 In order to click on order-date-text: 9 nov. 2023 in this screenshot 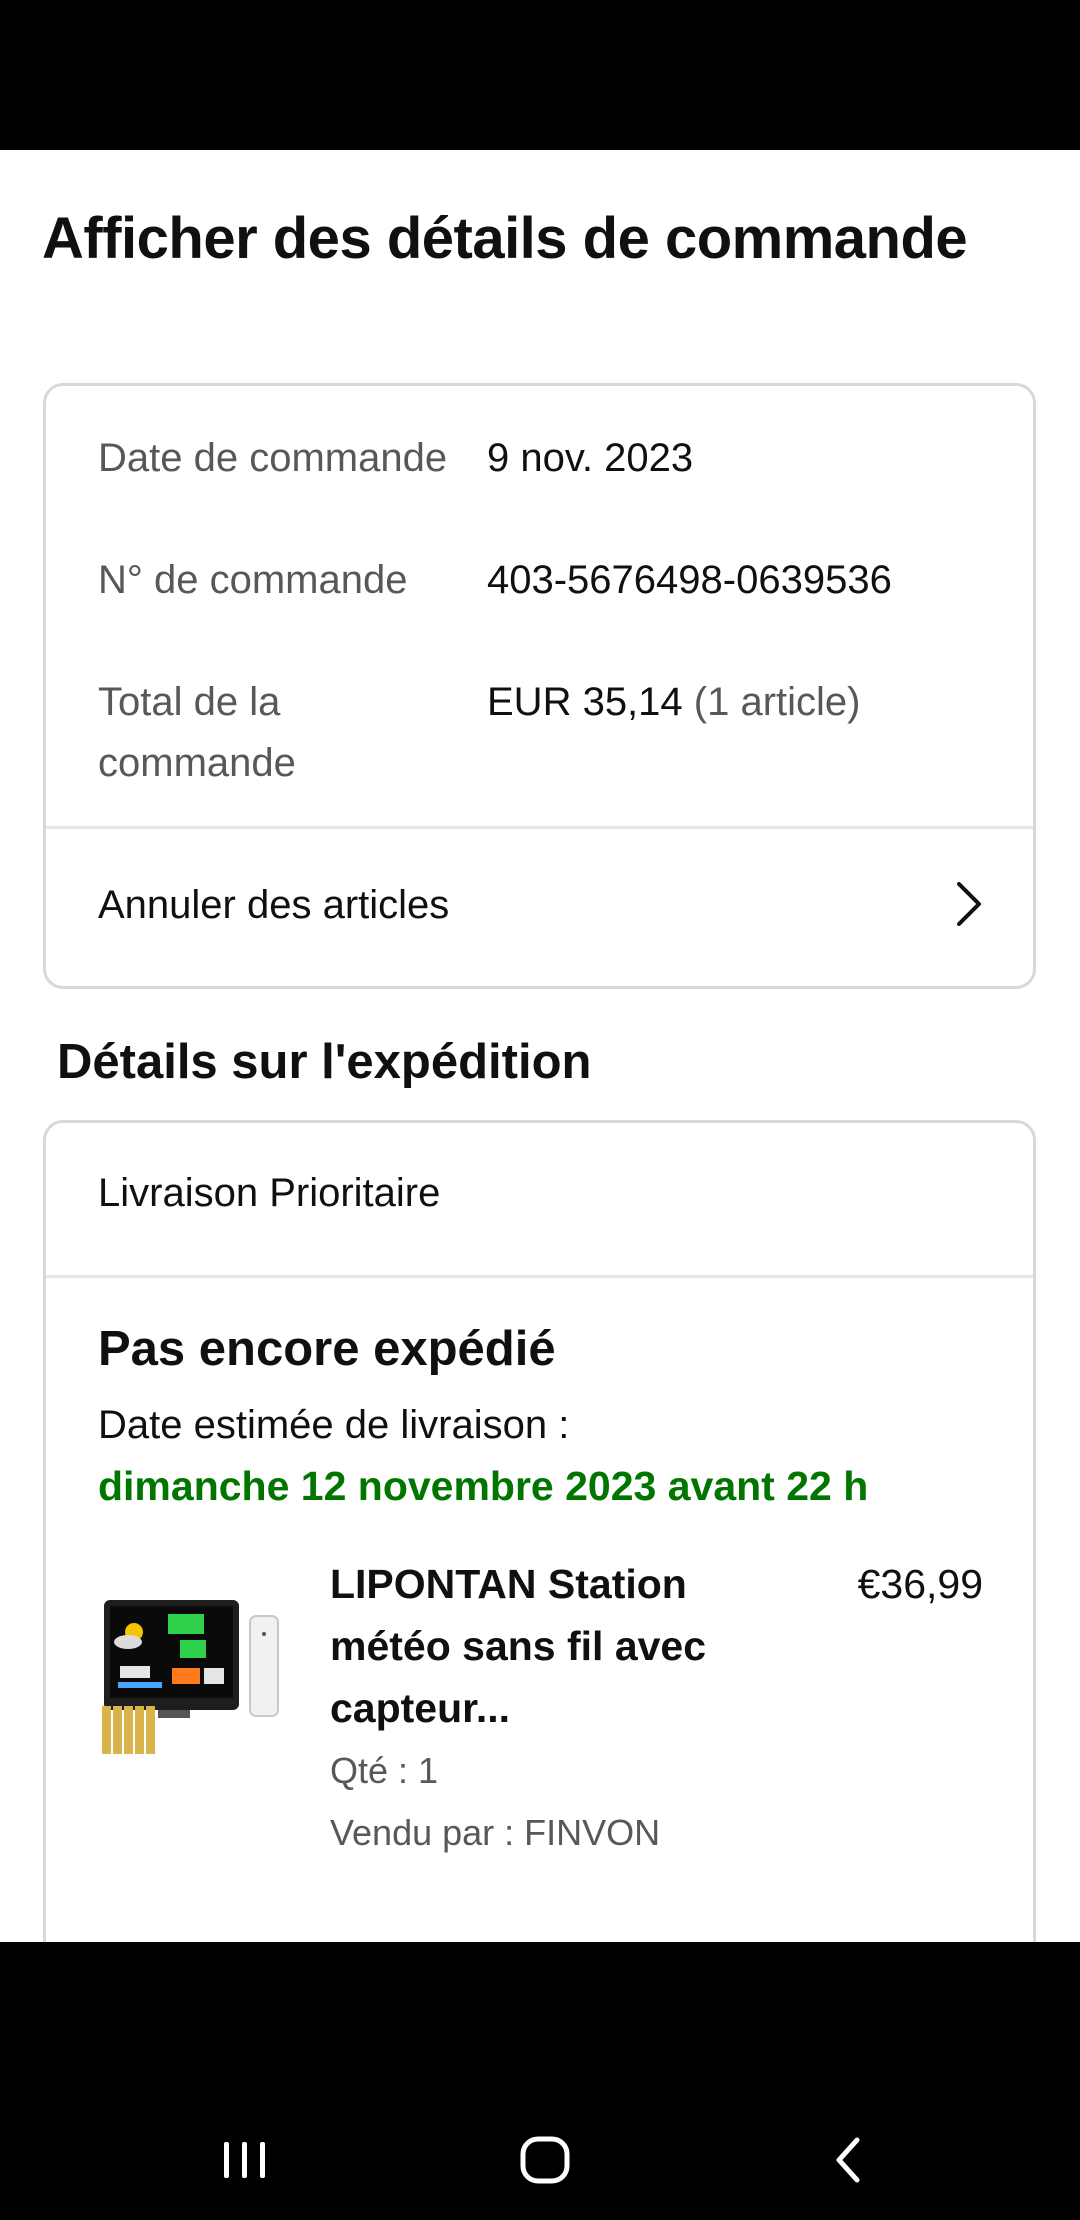, I will do `click(590, 458)`.